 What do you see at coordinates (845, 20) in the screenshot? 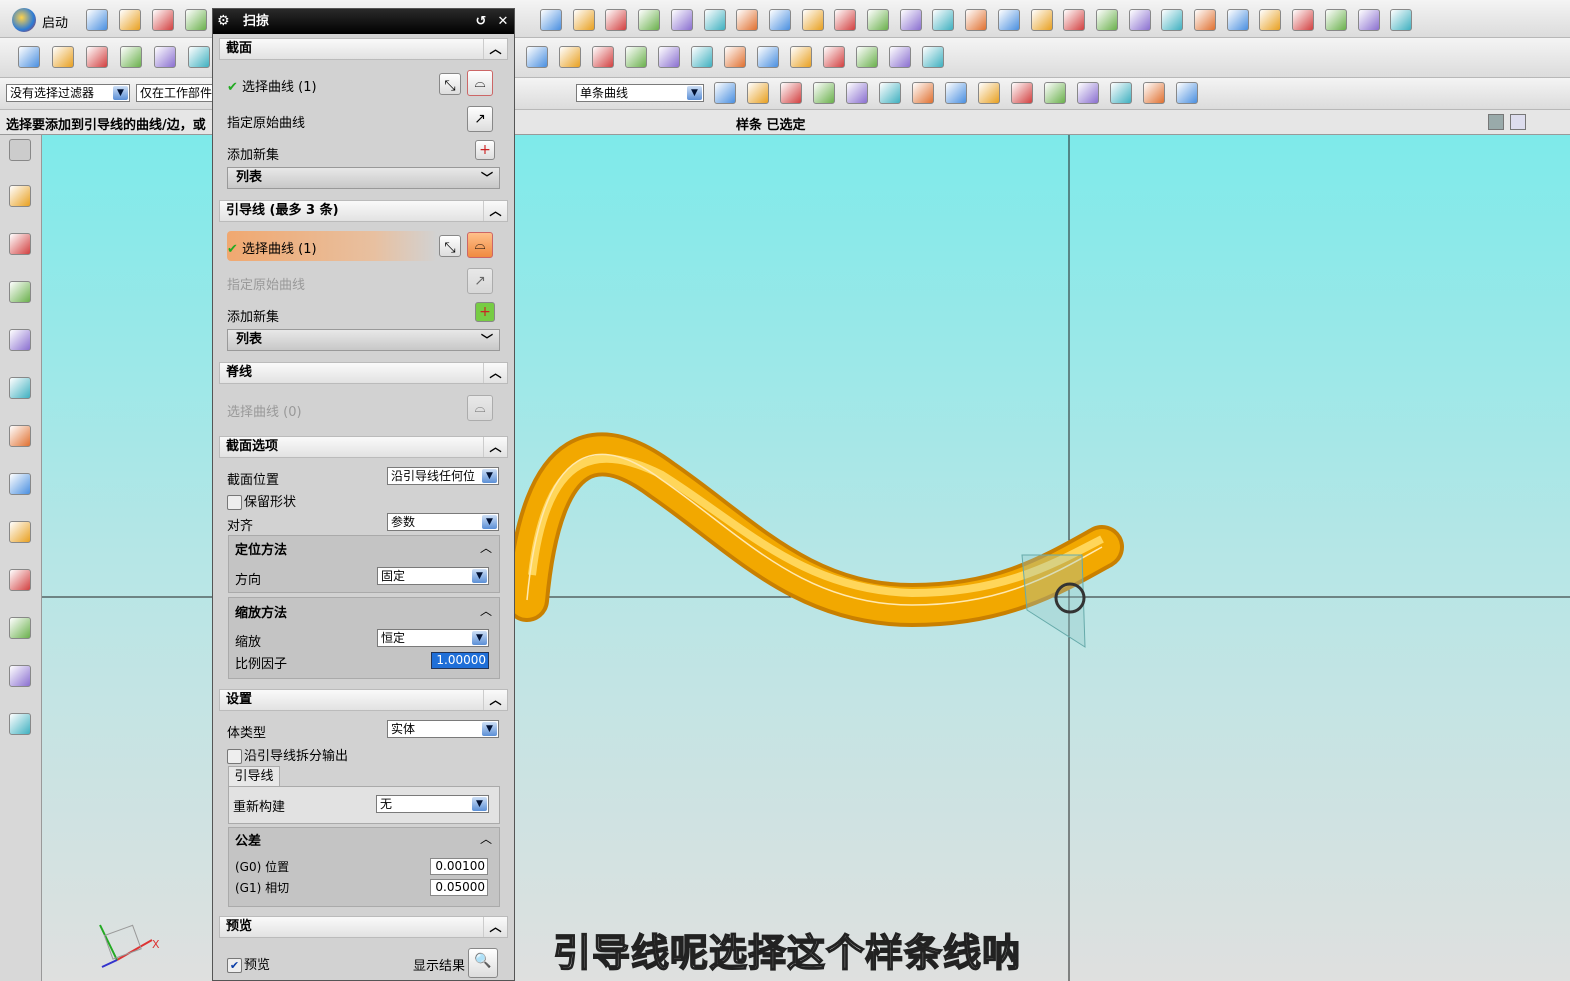
I see `arc-icon` at bounding box center [845, 20].